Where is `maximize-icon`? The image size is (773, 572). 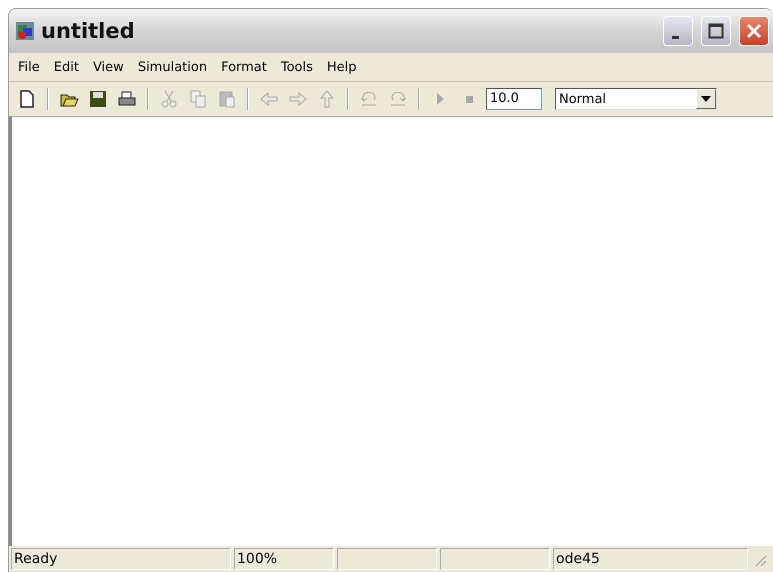 maximize-icon is located at coordinates (716, 31).